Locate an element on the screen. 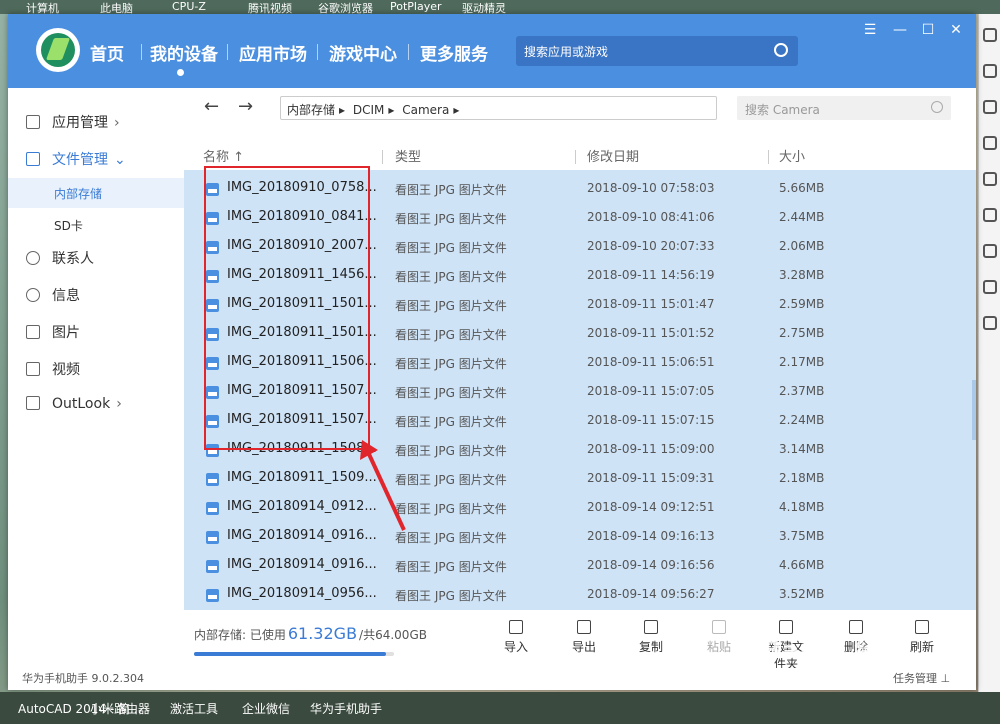  column-name: 名称 ↑ is located at coordinates (223, 155).